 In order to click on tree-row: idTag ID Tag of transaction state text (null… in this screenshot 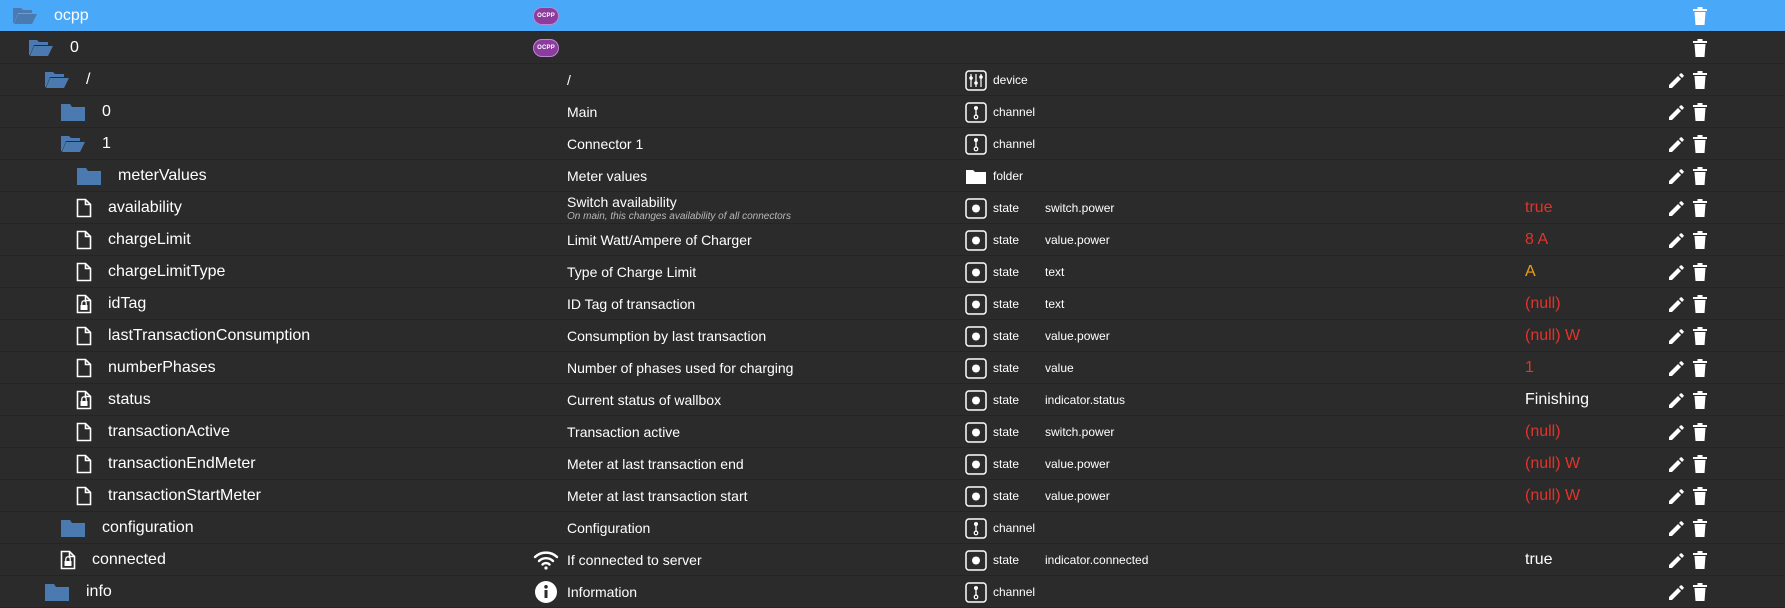, I will do `click(892, 304)`.